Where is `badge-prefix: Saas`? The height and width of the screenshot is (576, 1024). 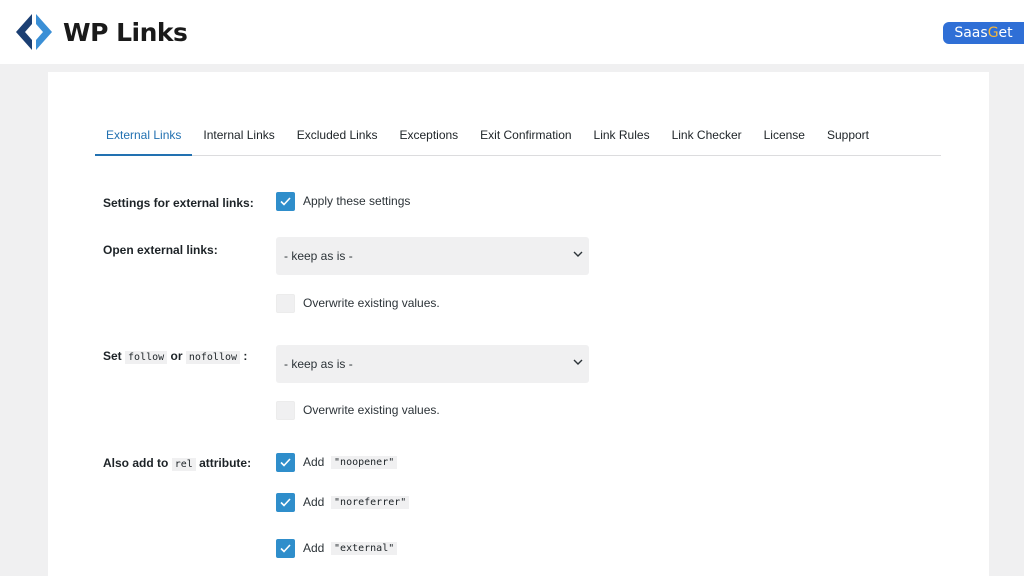
badge-prefix: Saas is located at coordinates (971, 33).